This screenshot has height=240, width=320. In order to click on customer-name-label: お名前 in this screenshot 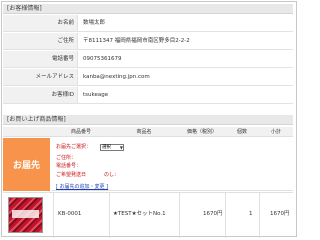, I will do `click(40, 23)`.